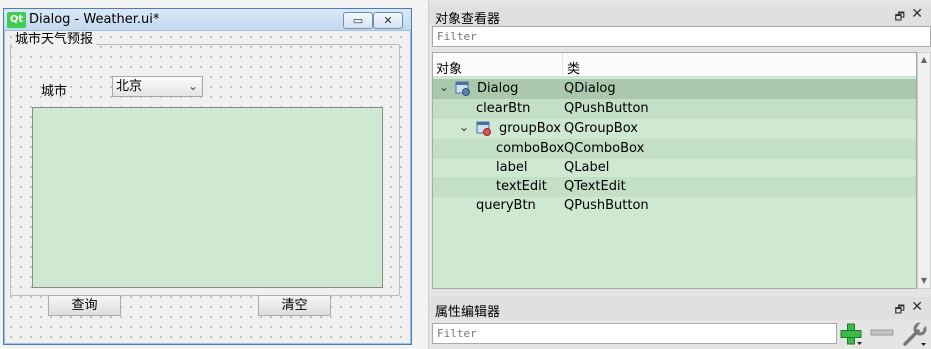  Describe the element at coordinates (587, 167) in the screenshot. I see `tree-object-class: QLabel` at that location.